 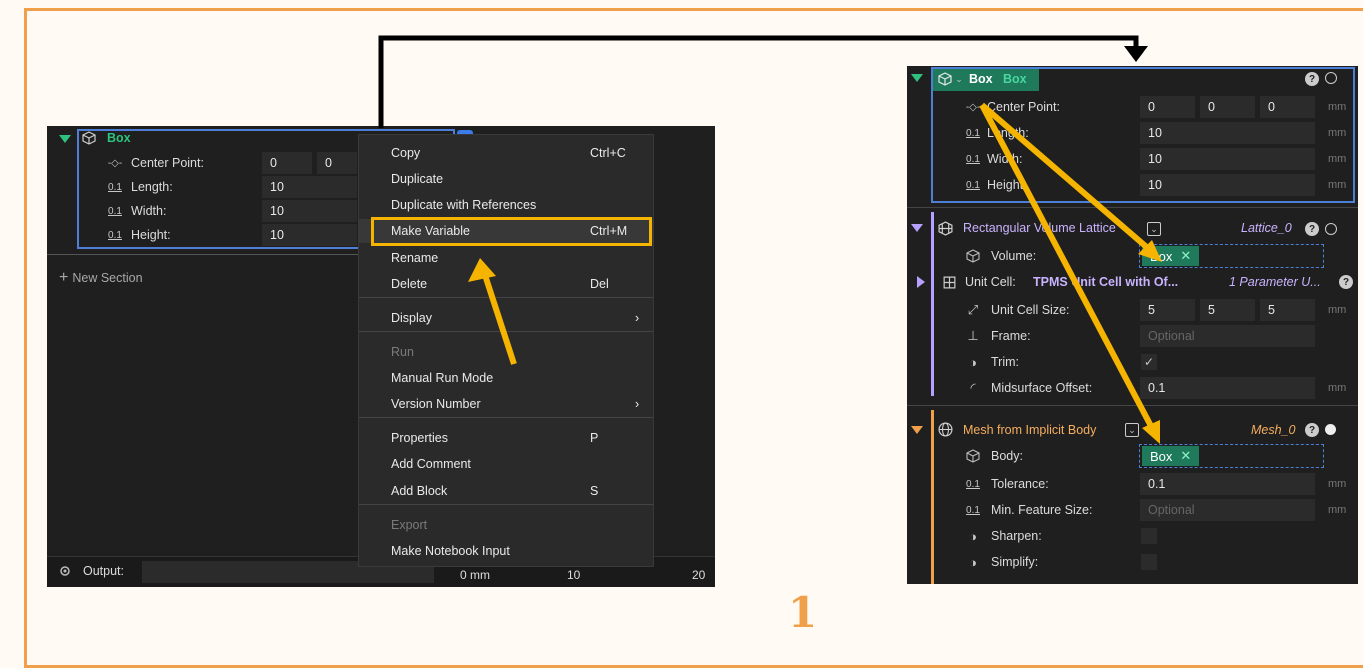 I want to click on link-arrow-body, so click(x=1067, y=266).